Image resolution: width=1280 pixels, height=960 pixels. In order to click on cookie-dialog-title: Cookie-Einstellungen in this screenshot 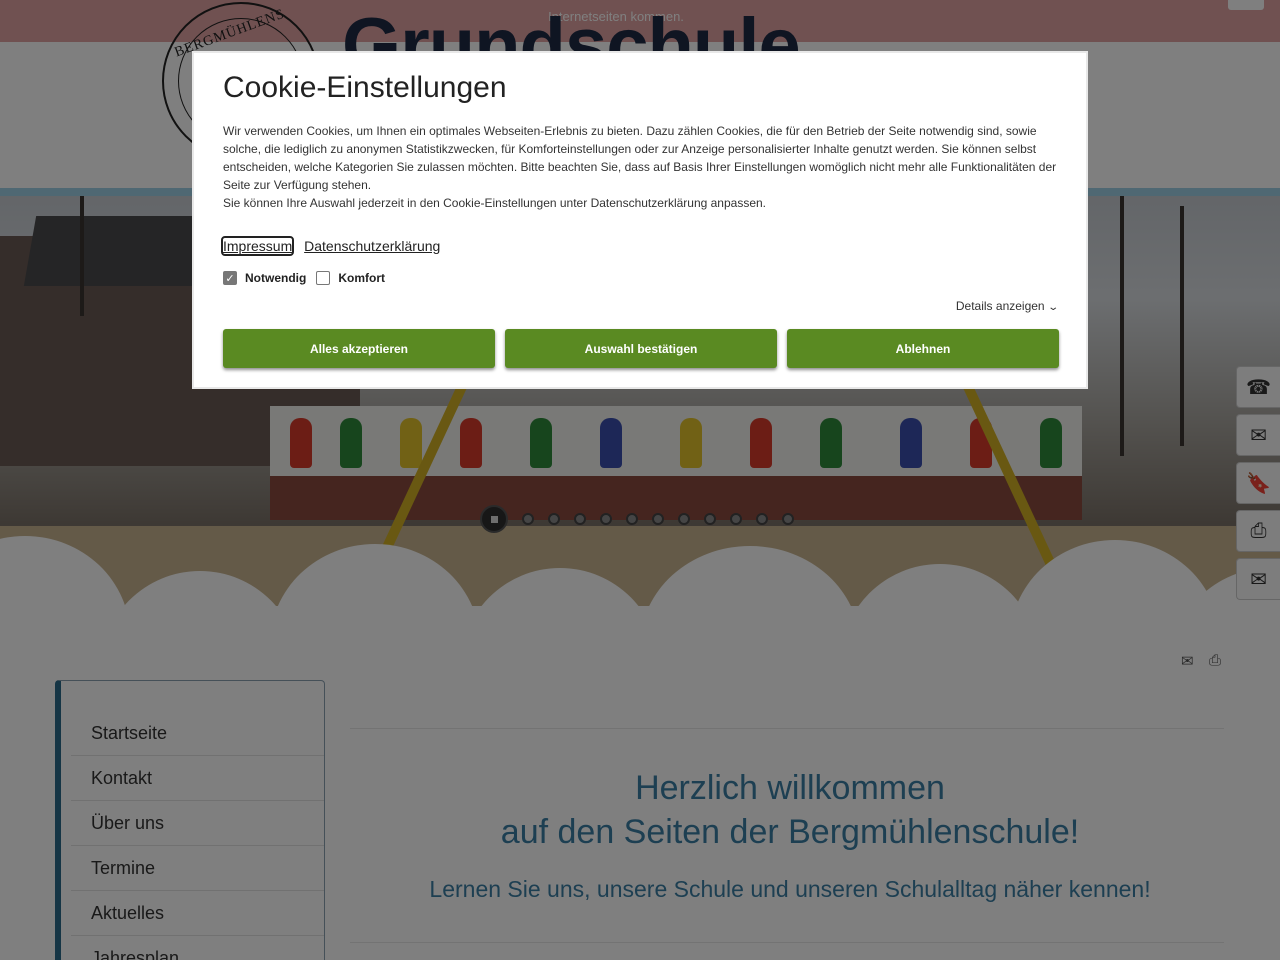, I will do `click(365, 87)`.